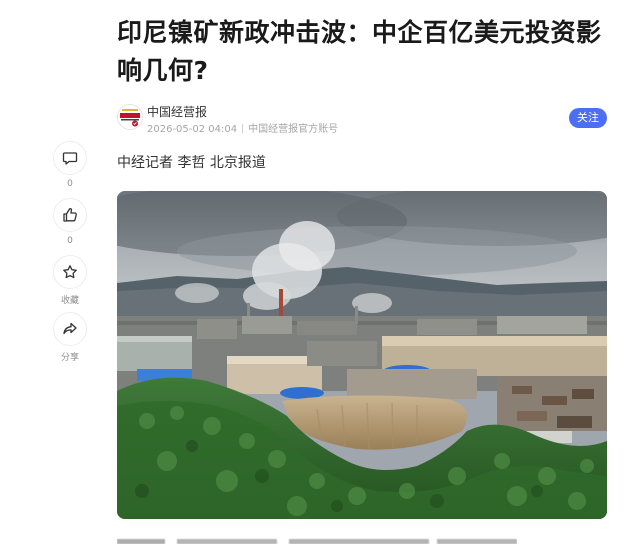  I want to click on share-action: 分享, so click(70, 337).